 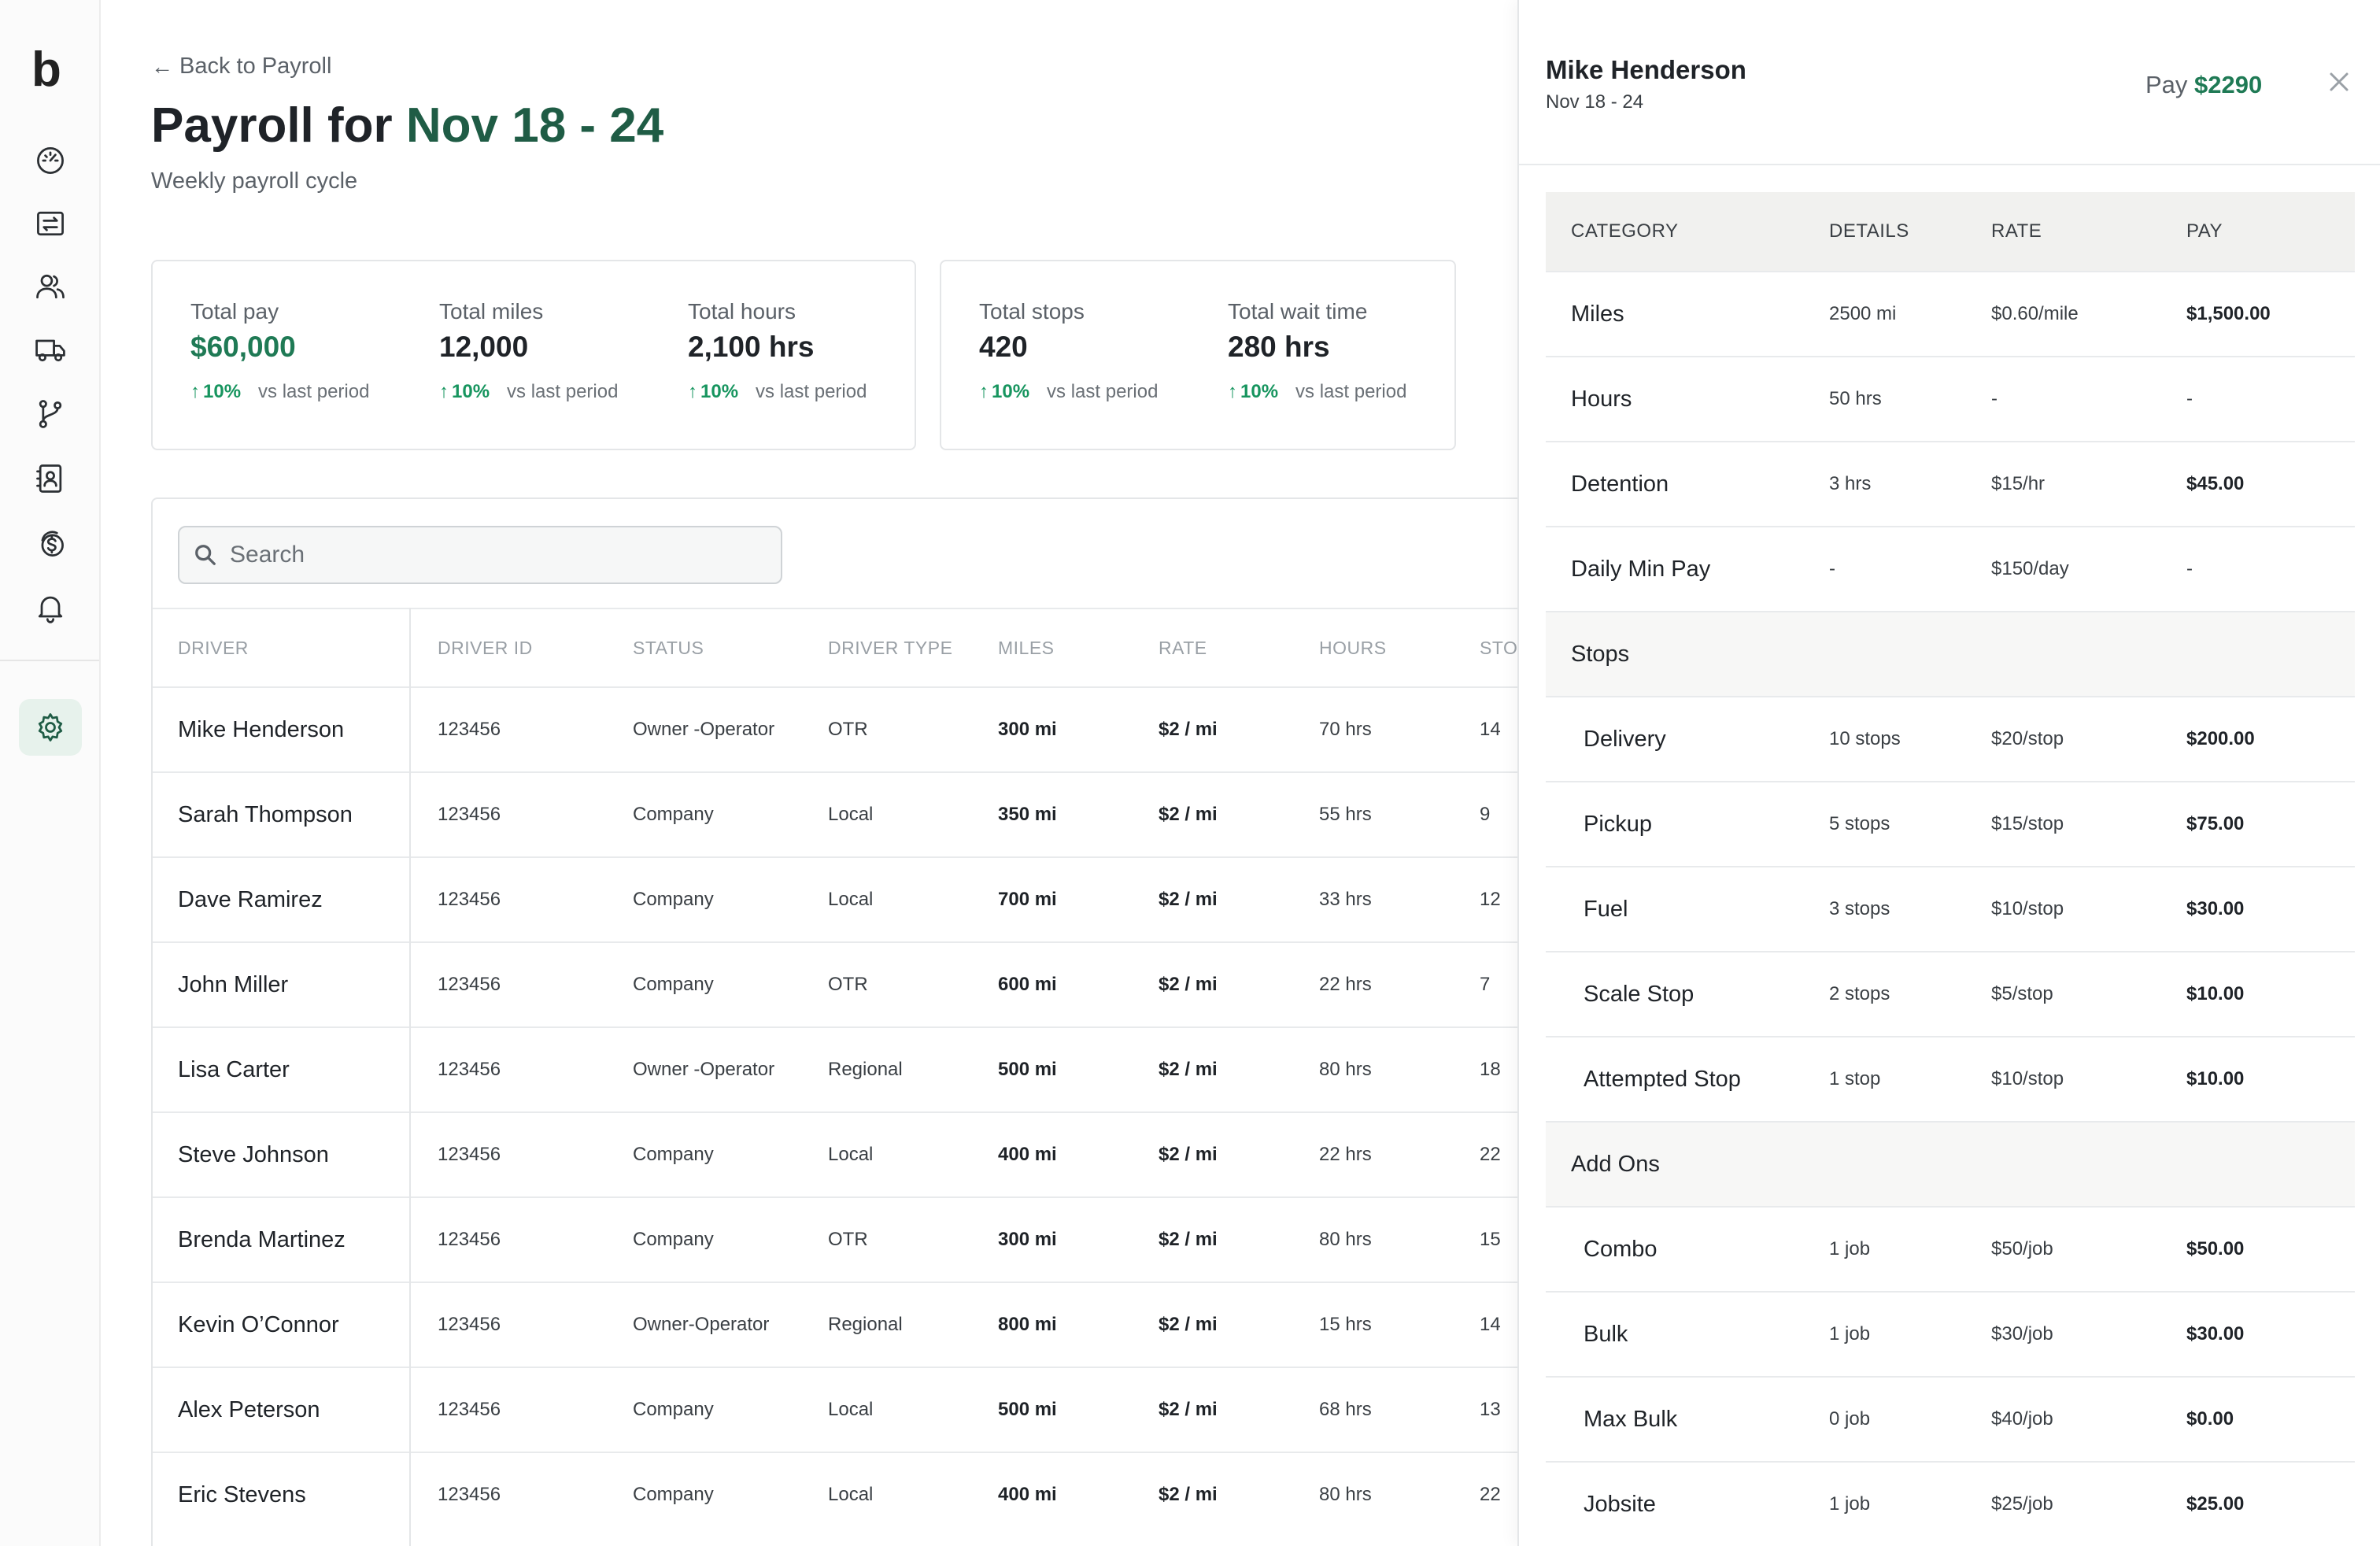 What do you see at coordinates (1662, 1079) in the screenshot?
I see `breakdown-category: Attempted Stop` at bounding box center [1662, 1079].